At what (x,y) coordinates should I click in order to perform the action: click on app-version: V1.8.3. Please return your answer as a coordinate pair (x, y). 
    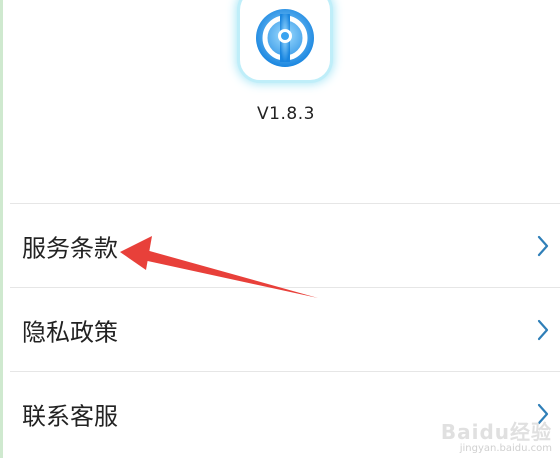
    Looking at the image, I should click on (286, 114).